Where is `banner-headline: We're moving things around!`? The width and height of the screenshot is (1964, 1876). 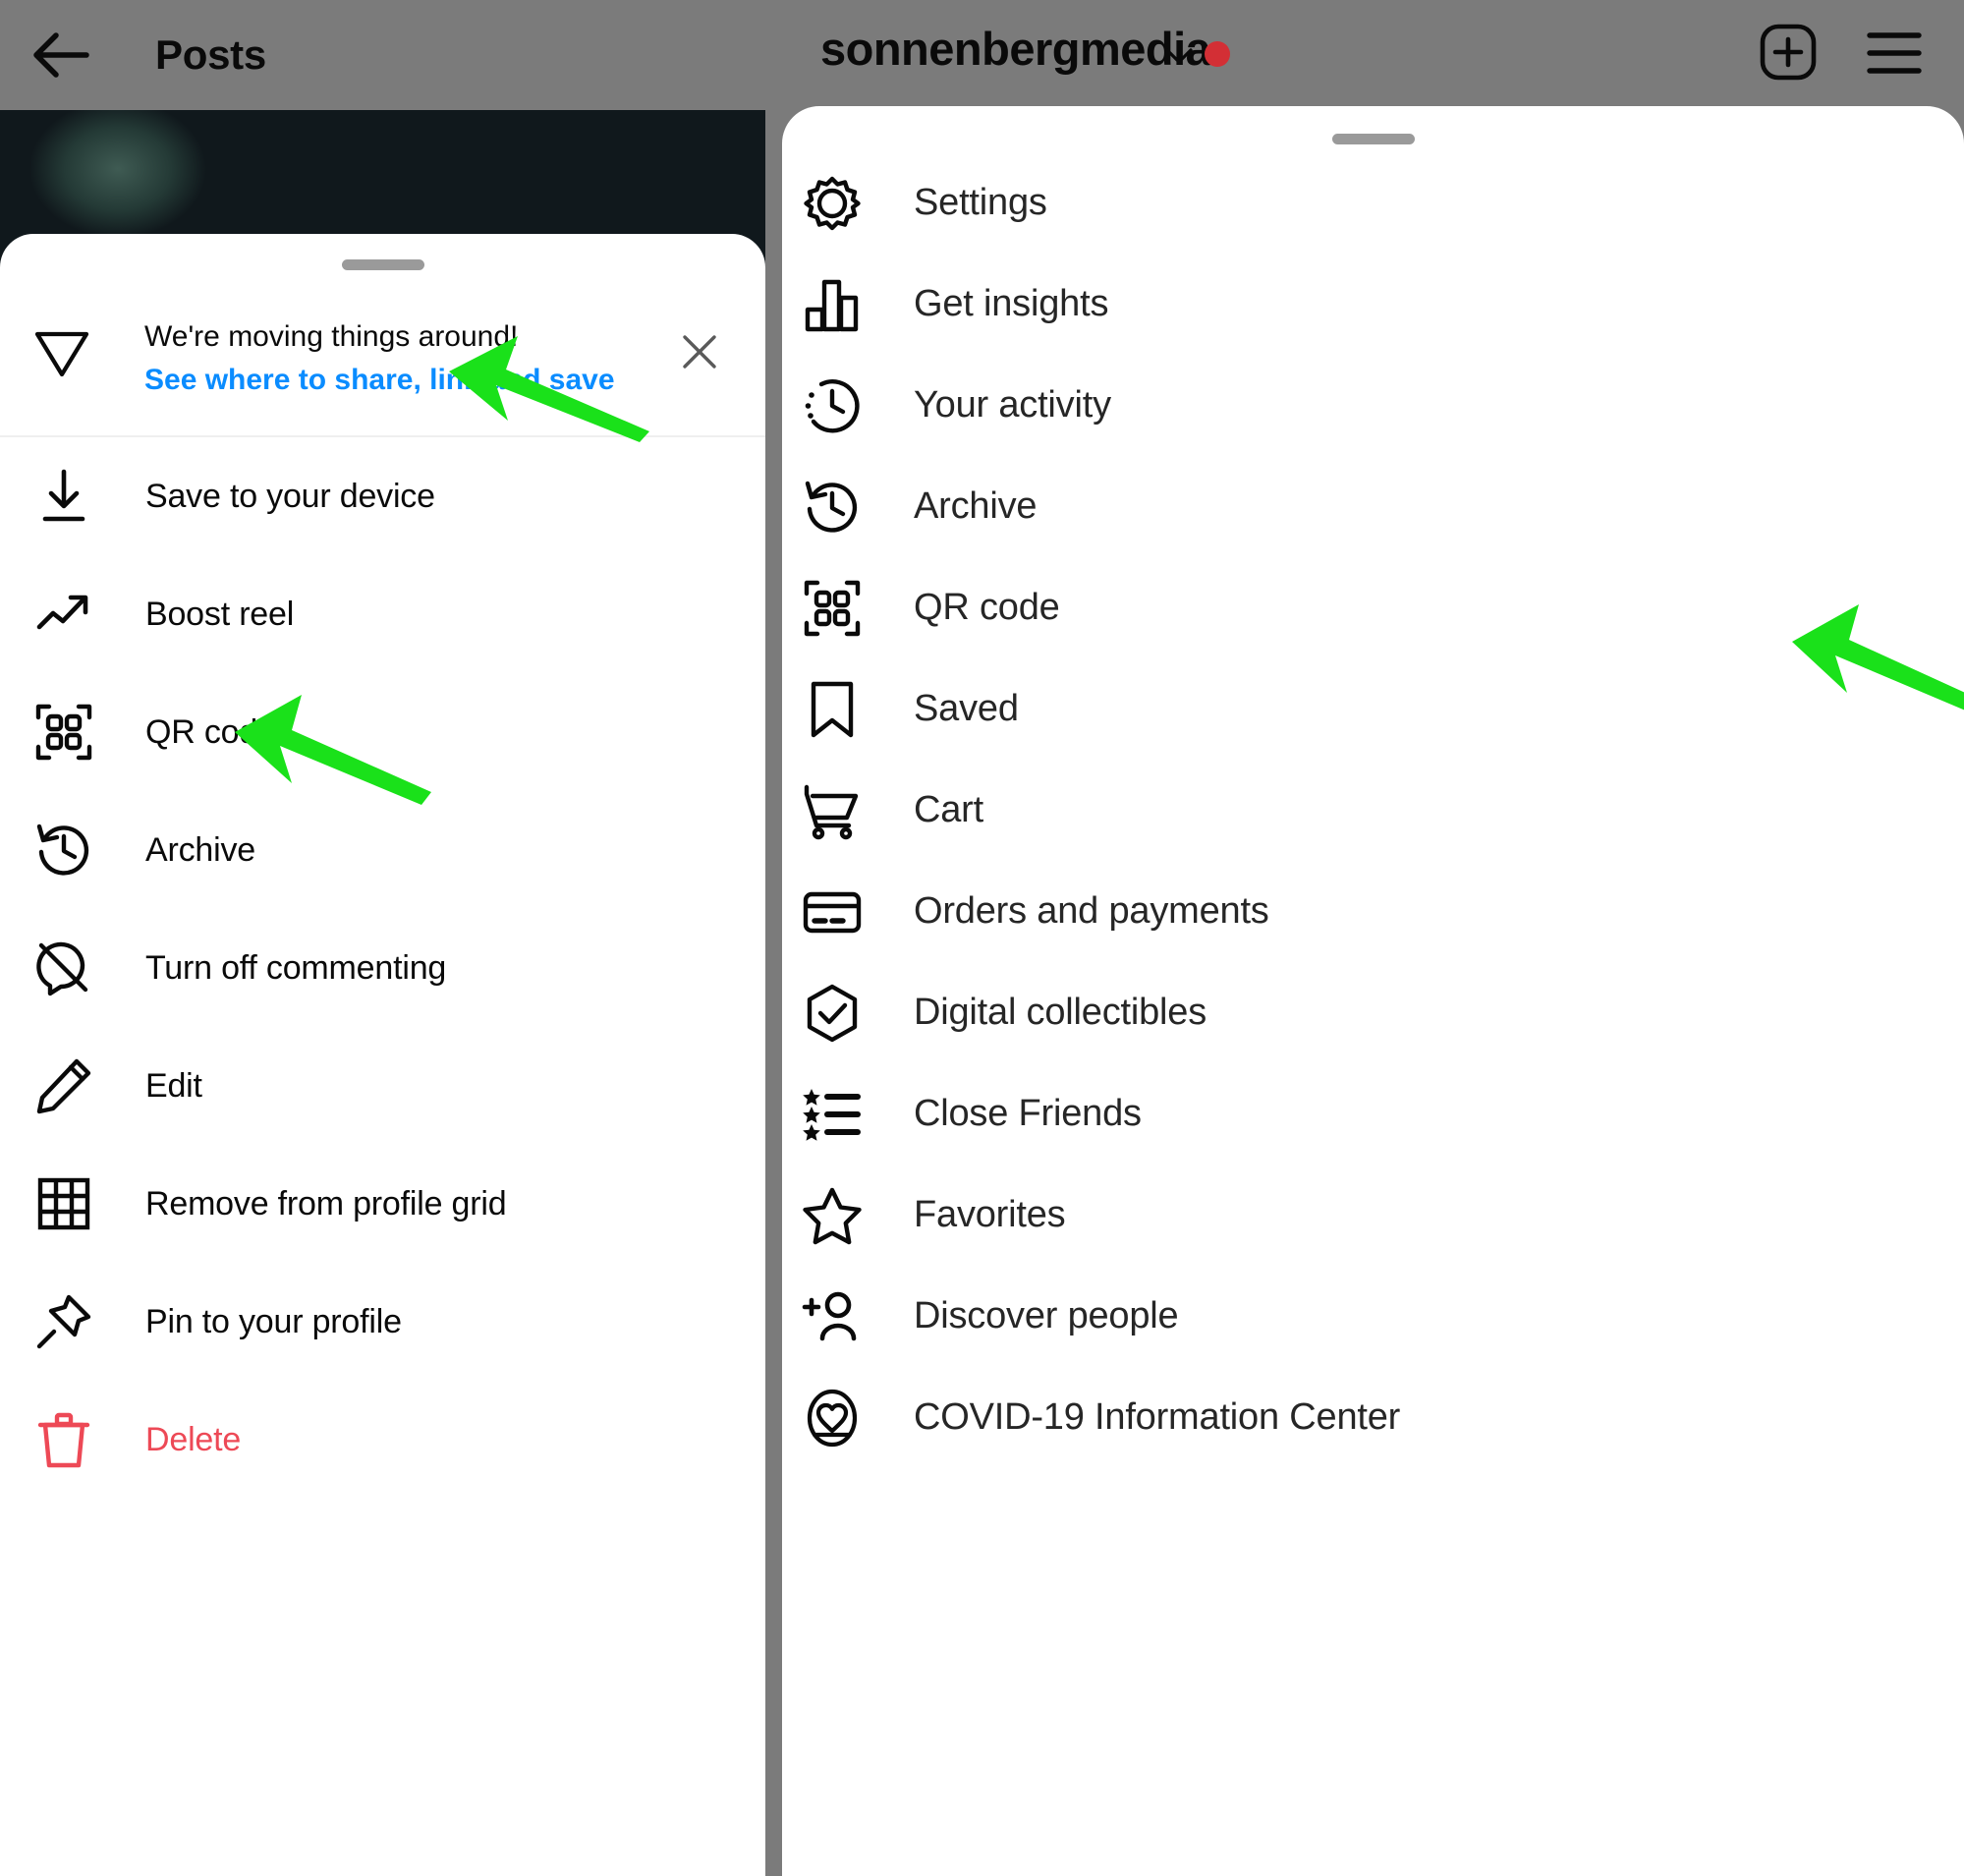
banner-headline: We're moving things around! is located at coordinates (332, 336).